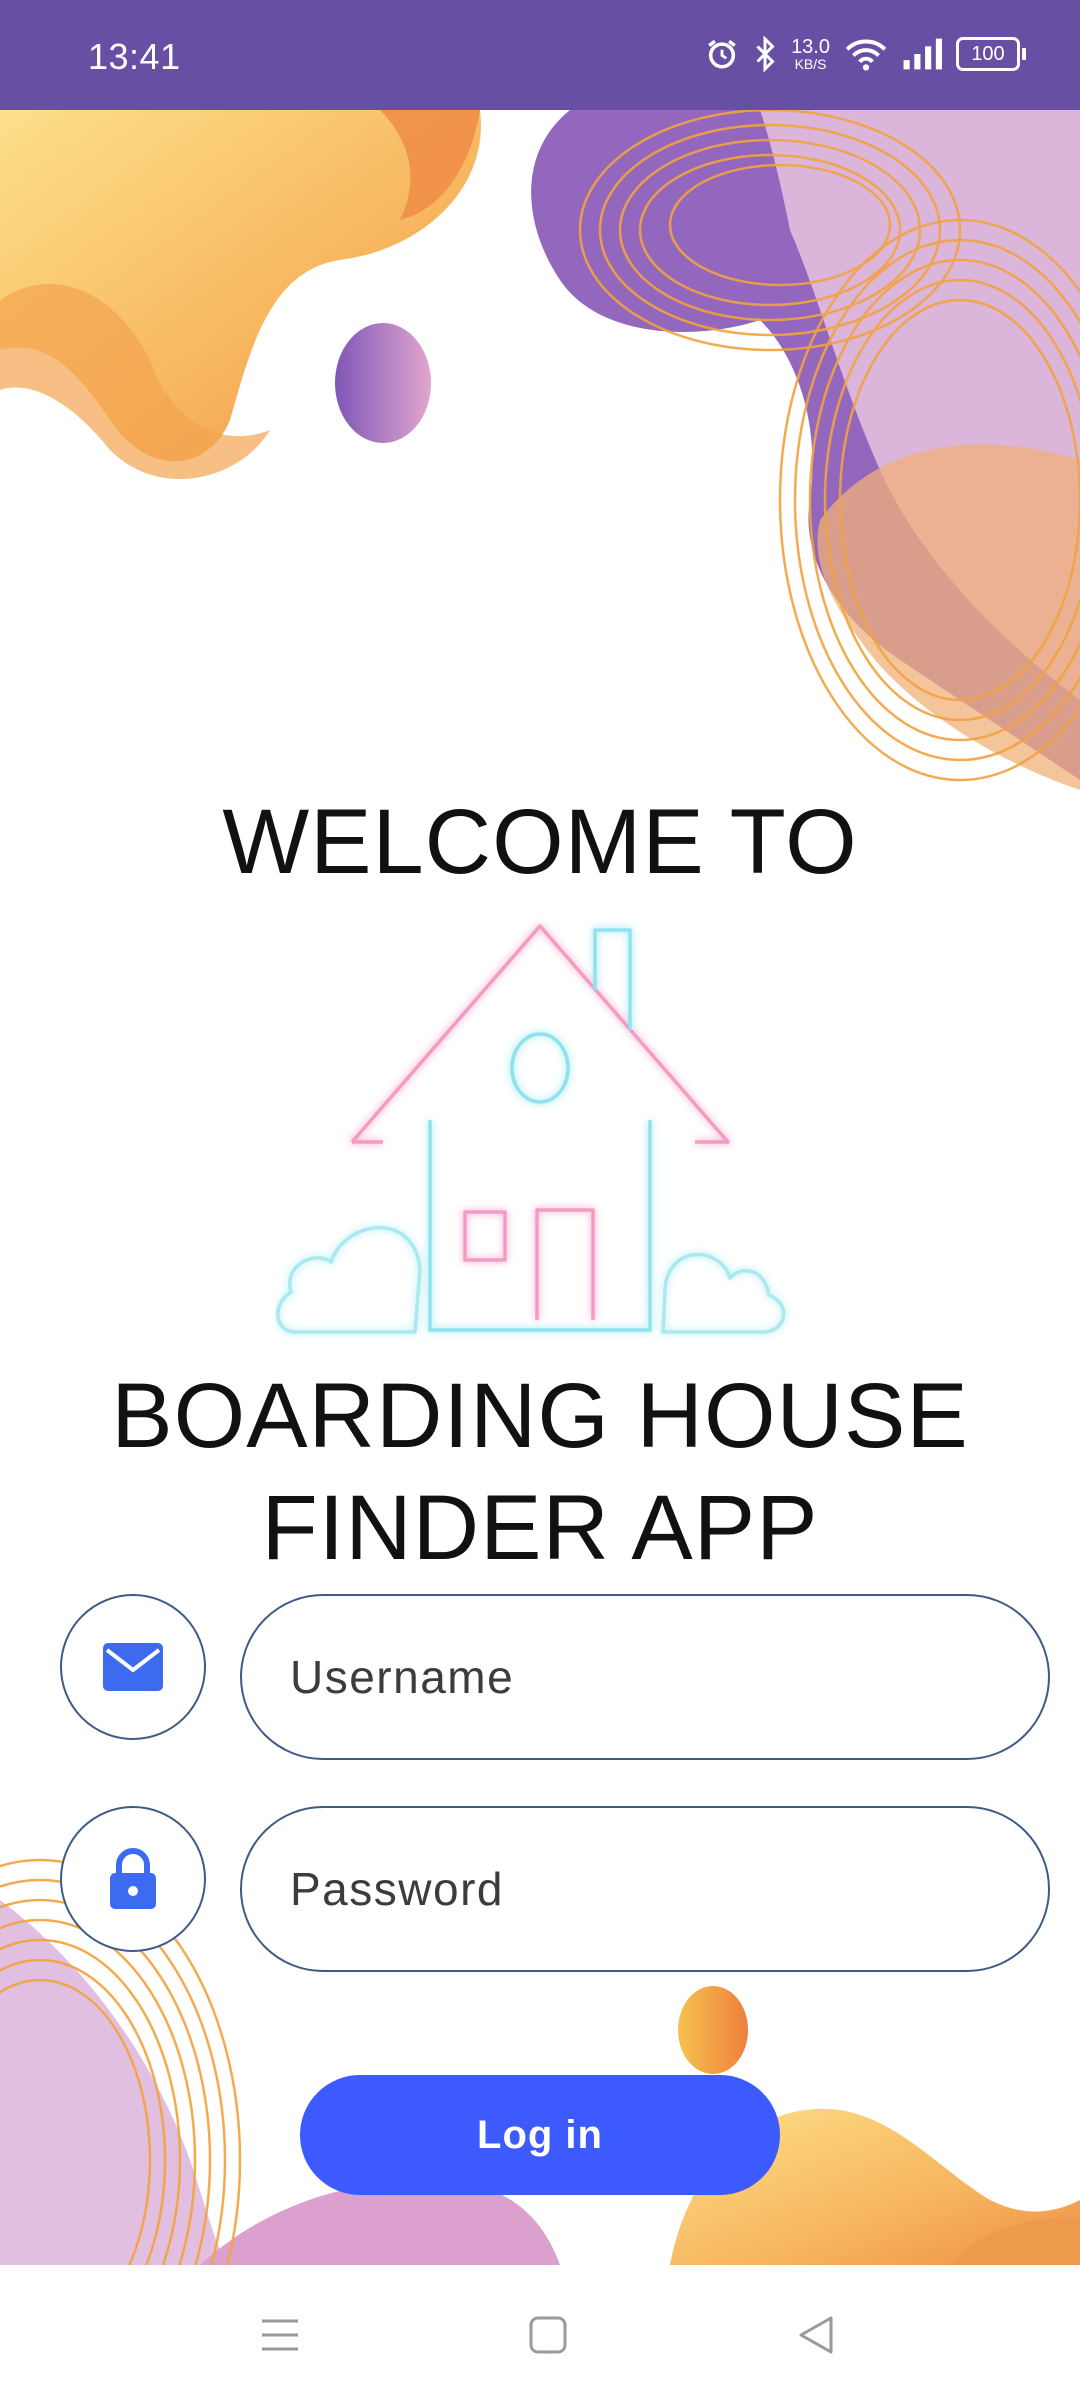  I want to click on status-bar: 13:41 13.0 KB/S 100, so click(540, 55).